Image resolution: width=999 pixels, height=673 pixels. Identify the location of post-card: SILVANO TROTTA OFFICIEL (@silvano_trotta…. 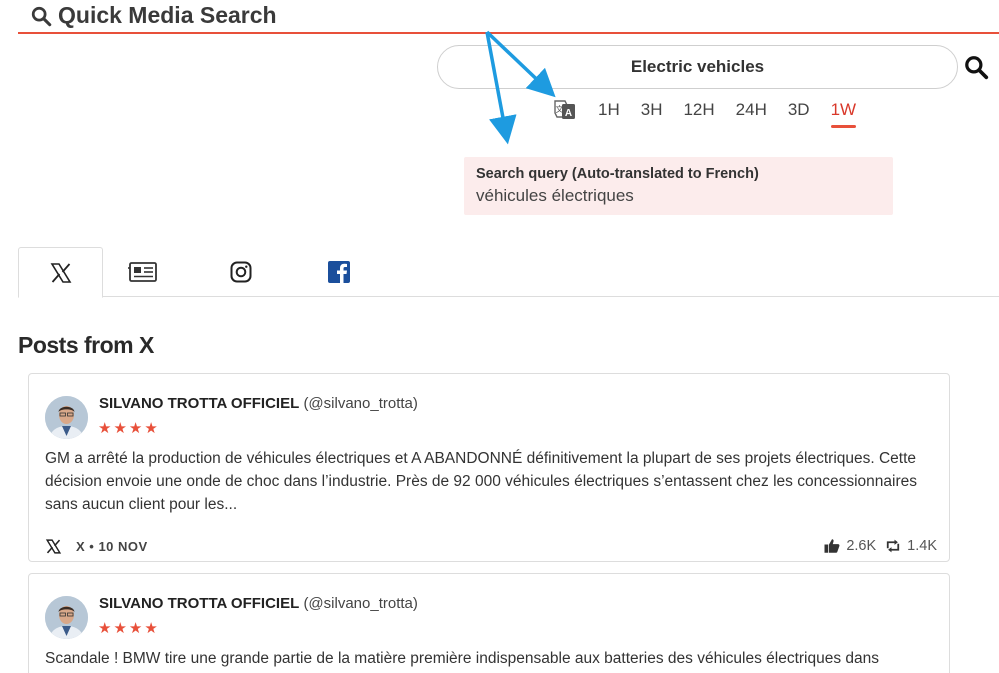
(489, 623).